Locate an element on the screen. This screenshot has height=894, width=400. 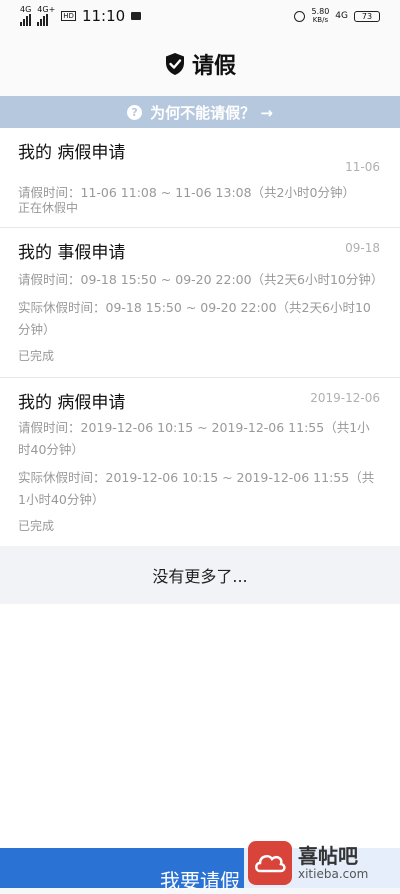
battery-level: 73 is located at coordinates (367, 16).